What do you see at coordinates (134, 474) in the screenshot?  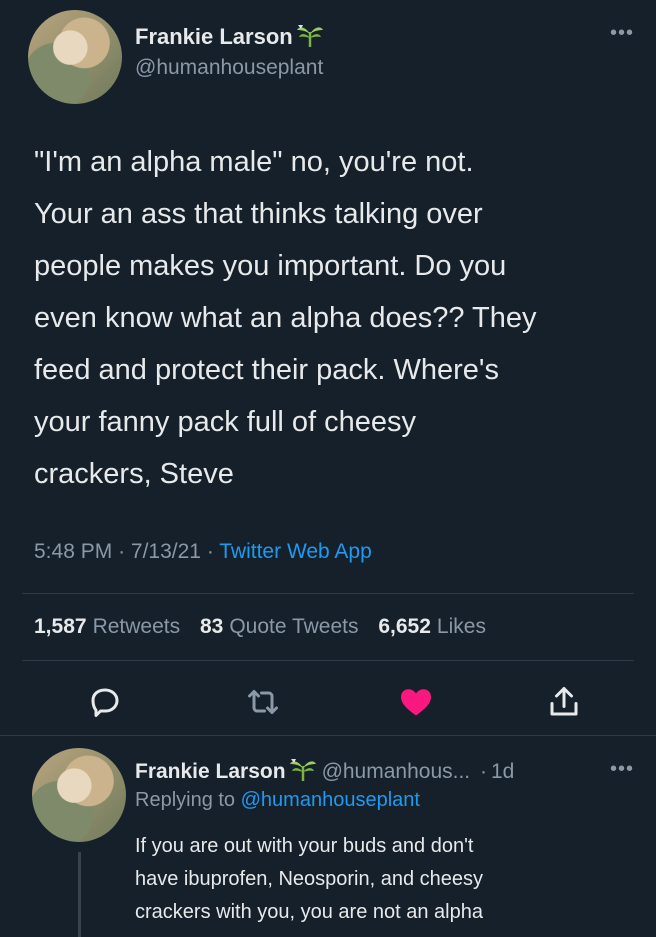 I see `tweet-text-line: crackers, Steve` at bounding box center [134, 474].